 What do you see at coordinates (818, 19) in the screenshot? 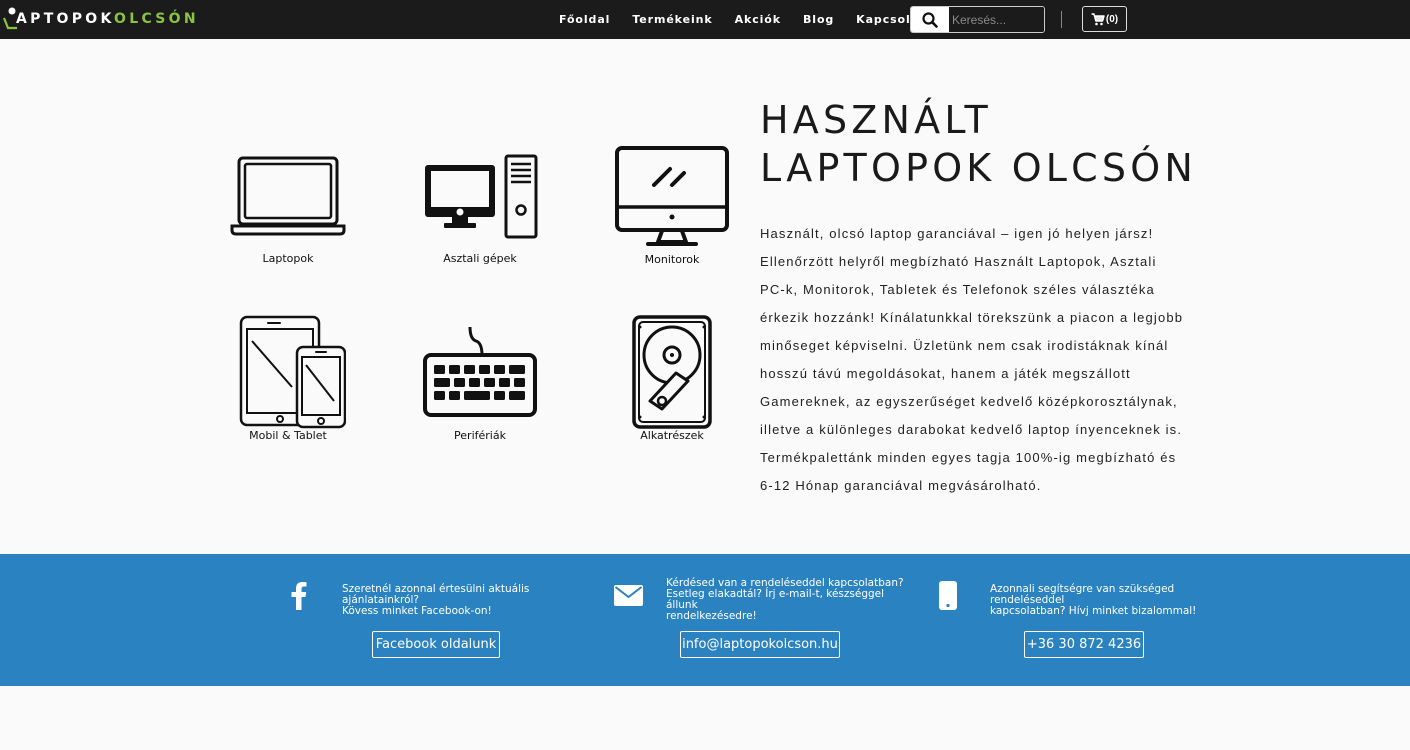
I see `nav-blog: Blog` at bounding box center [818, 19].